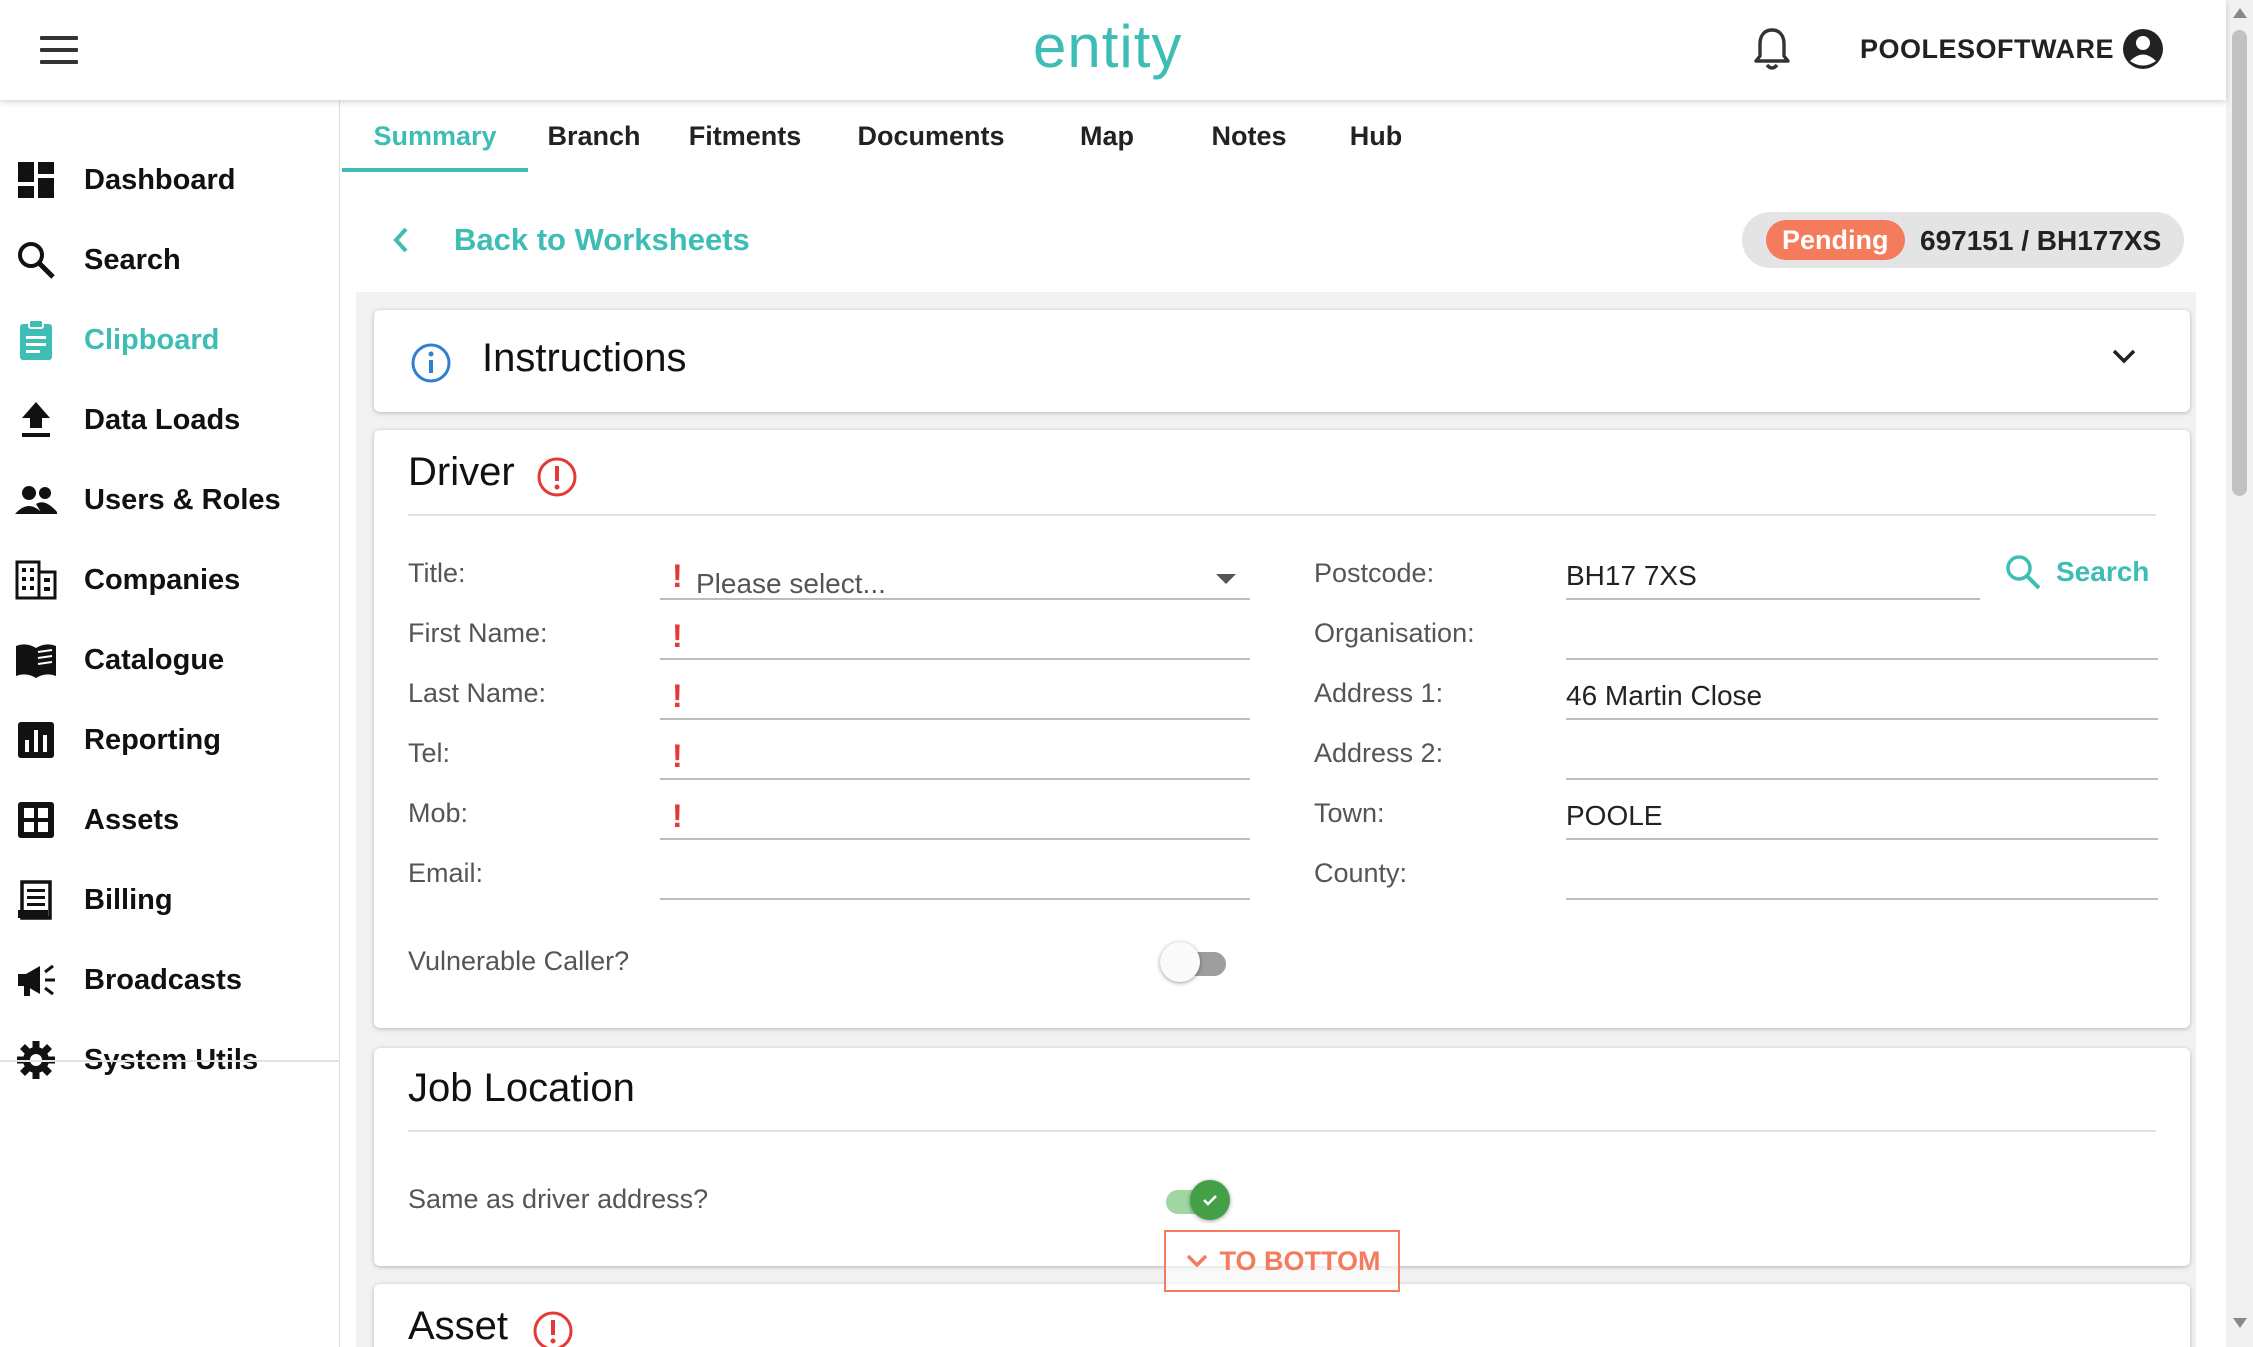 The width and height of the screenshot is (2253, 1347). I want to click on tab-summary: Summary, so click(435, 136).